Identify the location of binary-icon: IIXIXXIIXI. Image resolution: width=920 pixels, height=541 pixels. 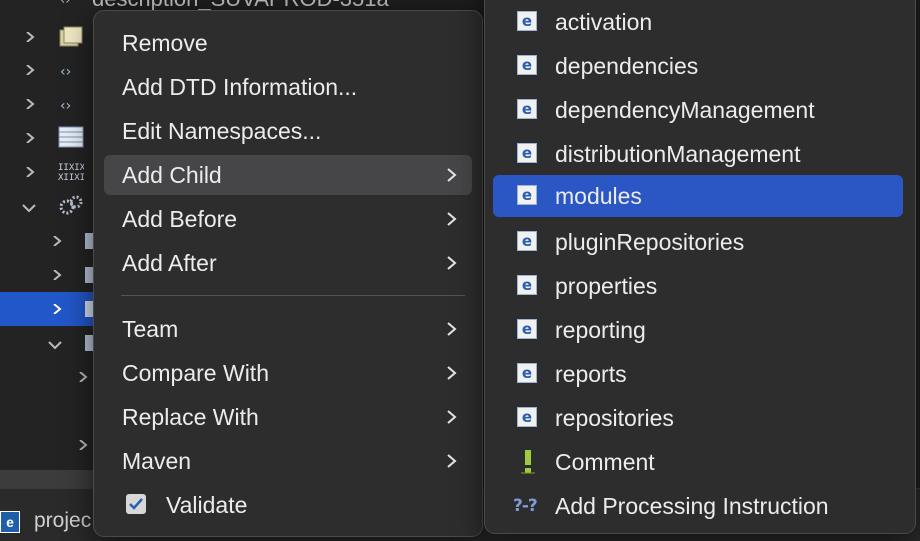
(71, 172).